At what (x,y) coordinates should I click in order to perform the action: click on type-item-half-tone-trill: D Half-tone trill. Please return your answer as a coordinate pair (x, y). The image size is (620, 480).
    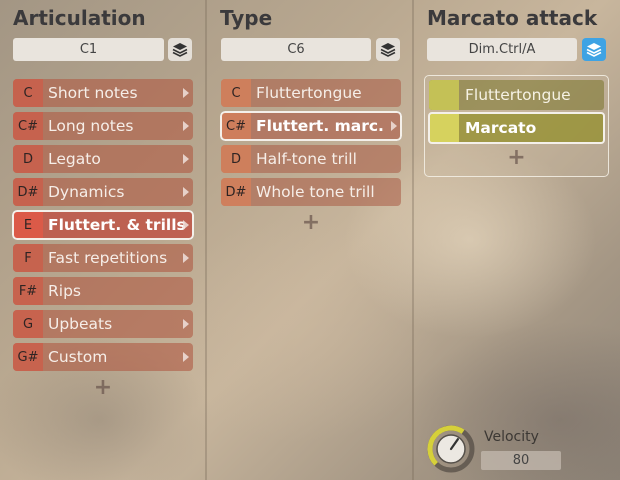
    Looking at the image, I should click on (311, 159).